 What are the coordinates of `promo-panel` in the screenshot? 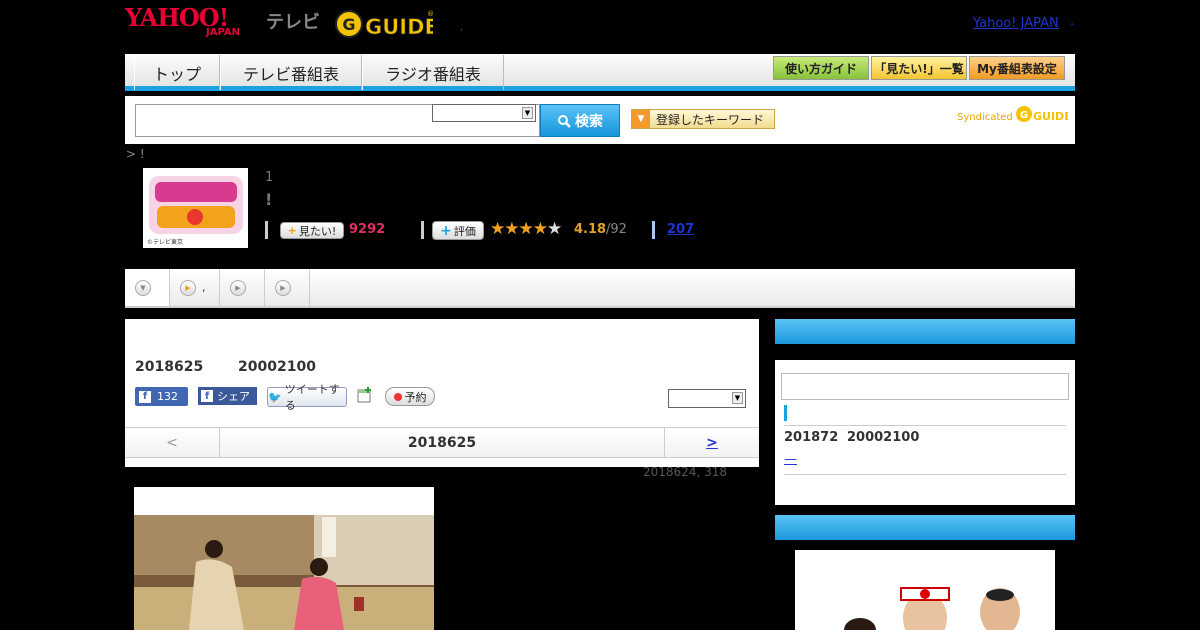 It's located at (925, 572).